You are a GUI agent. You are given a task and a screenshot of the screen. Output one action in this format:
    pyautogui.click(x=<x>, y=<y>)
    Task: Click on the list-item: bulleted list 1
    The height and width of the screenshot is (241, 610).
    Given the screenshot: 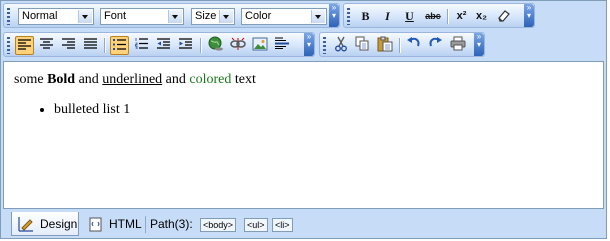 What is the action you would take?
    pyautogui.click(x=328, y=110)
    